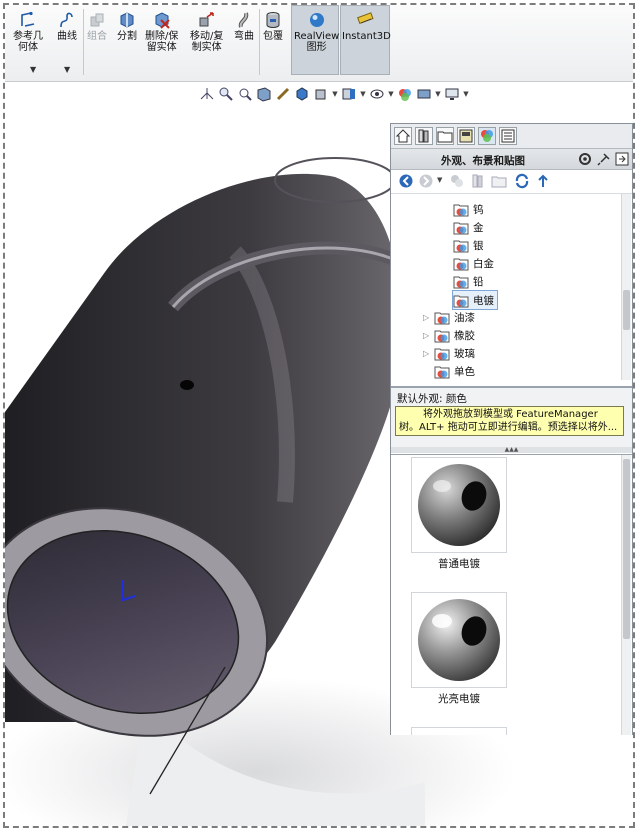 The width and height of the screenshot is (640, 833). Describe the element at coordinates (206, 32) in the screenshot. I see `move-copy-body-button: 移动/复 制实体` at that location.